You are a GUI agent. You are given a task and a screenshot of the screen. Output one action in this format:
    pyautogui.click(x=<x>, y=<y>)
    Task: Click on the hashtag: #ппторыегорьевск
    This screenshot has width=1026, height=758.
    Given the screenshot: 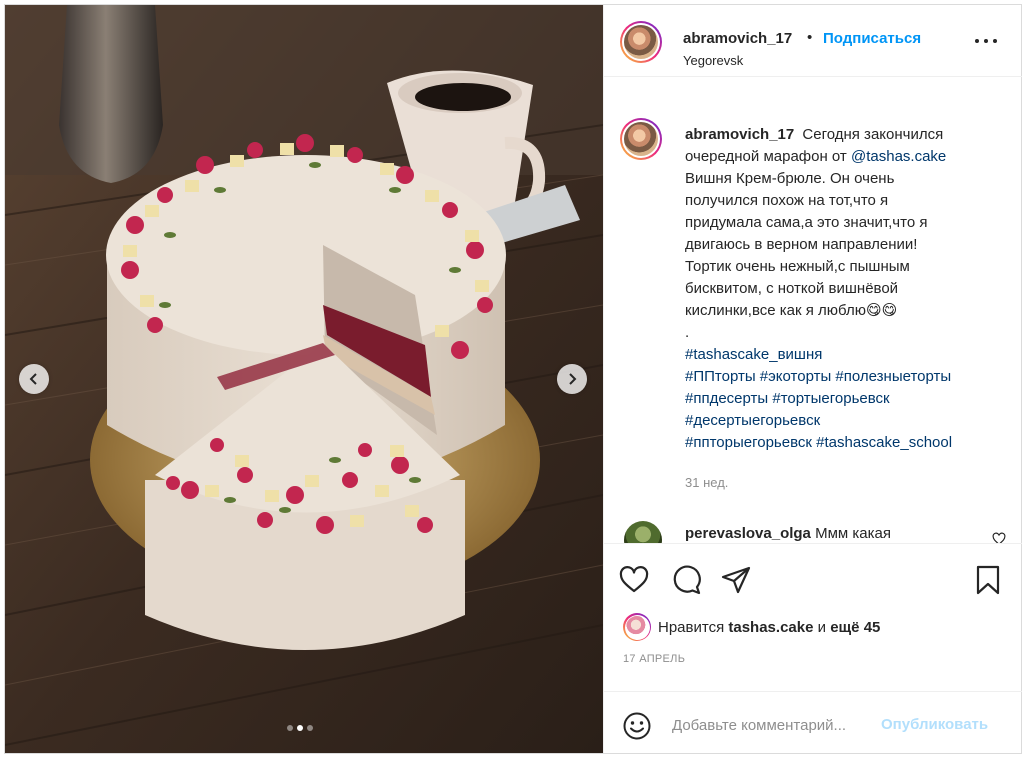 What is the action you would take?
    pyautogui.click(x=748, y=442)
    